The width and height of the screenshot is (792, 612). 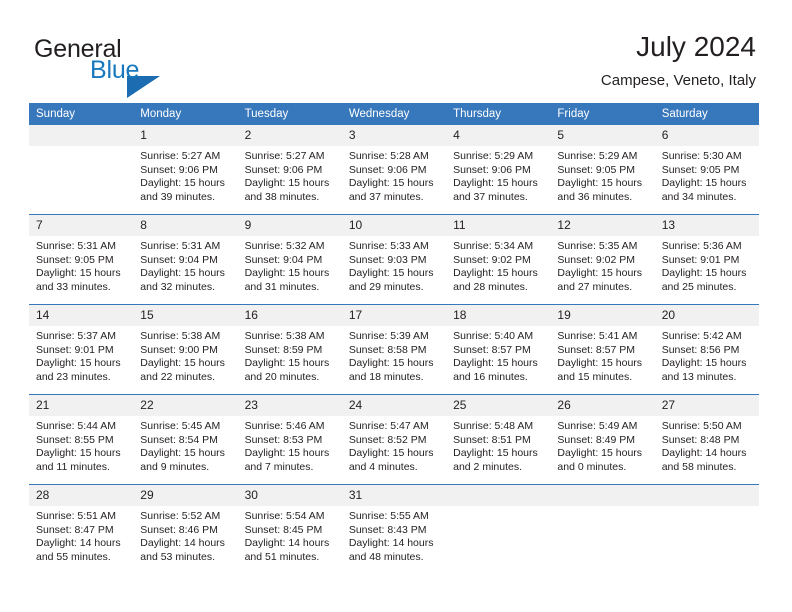 What do you see at coordinates (284, 426) in the screenshot?
I see `sunrise-text: Sunrise: 5:46 AM` at bounding box center [284, 426].